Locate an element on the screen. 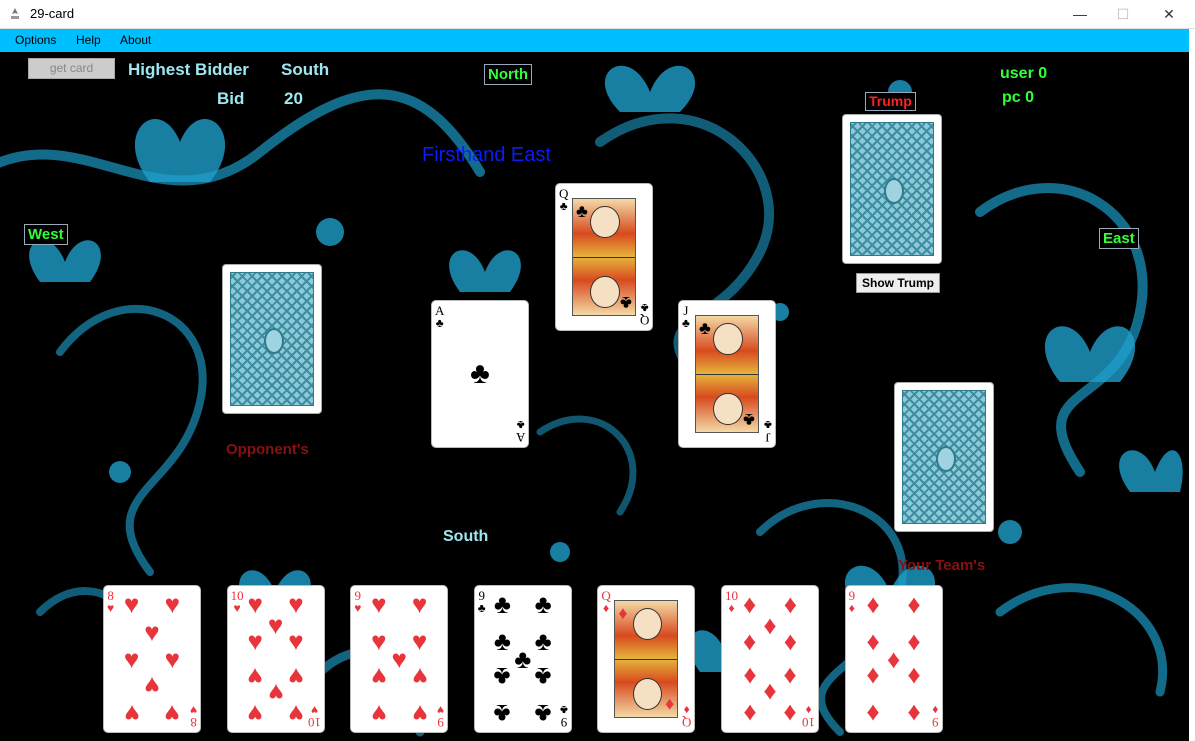 The width and height of the screenshot is (1195, 741). card-index-br: 9 ♥ is located at coordinates (441, 716).